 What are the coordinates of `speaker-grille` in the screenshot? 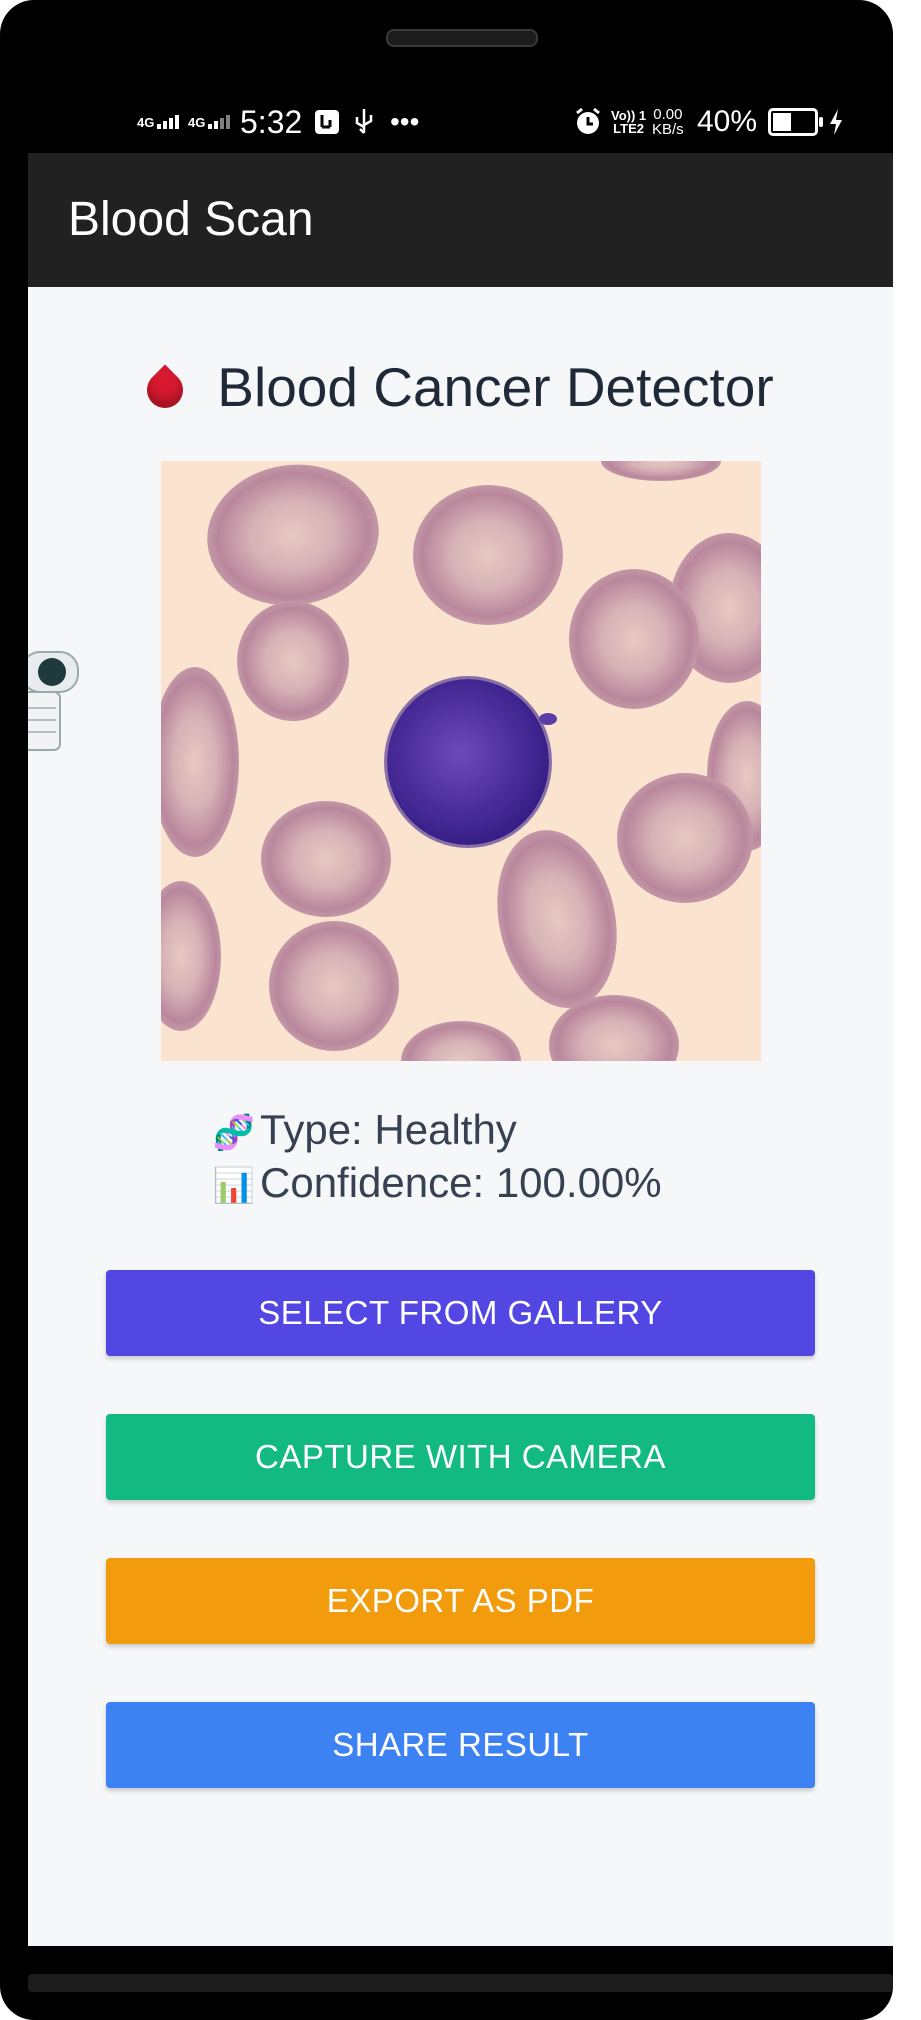 It's located at (462, 38).